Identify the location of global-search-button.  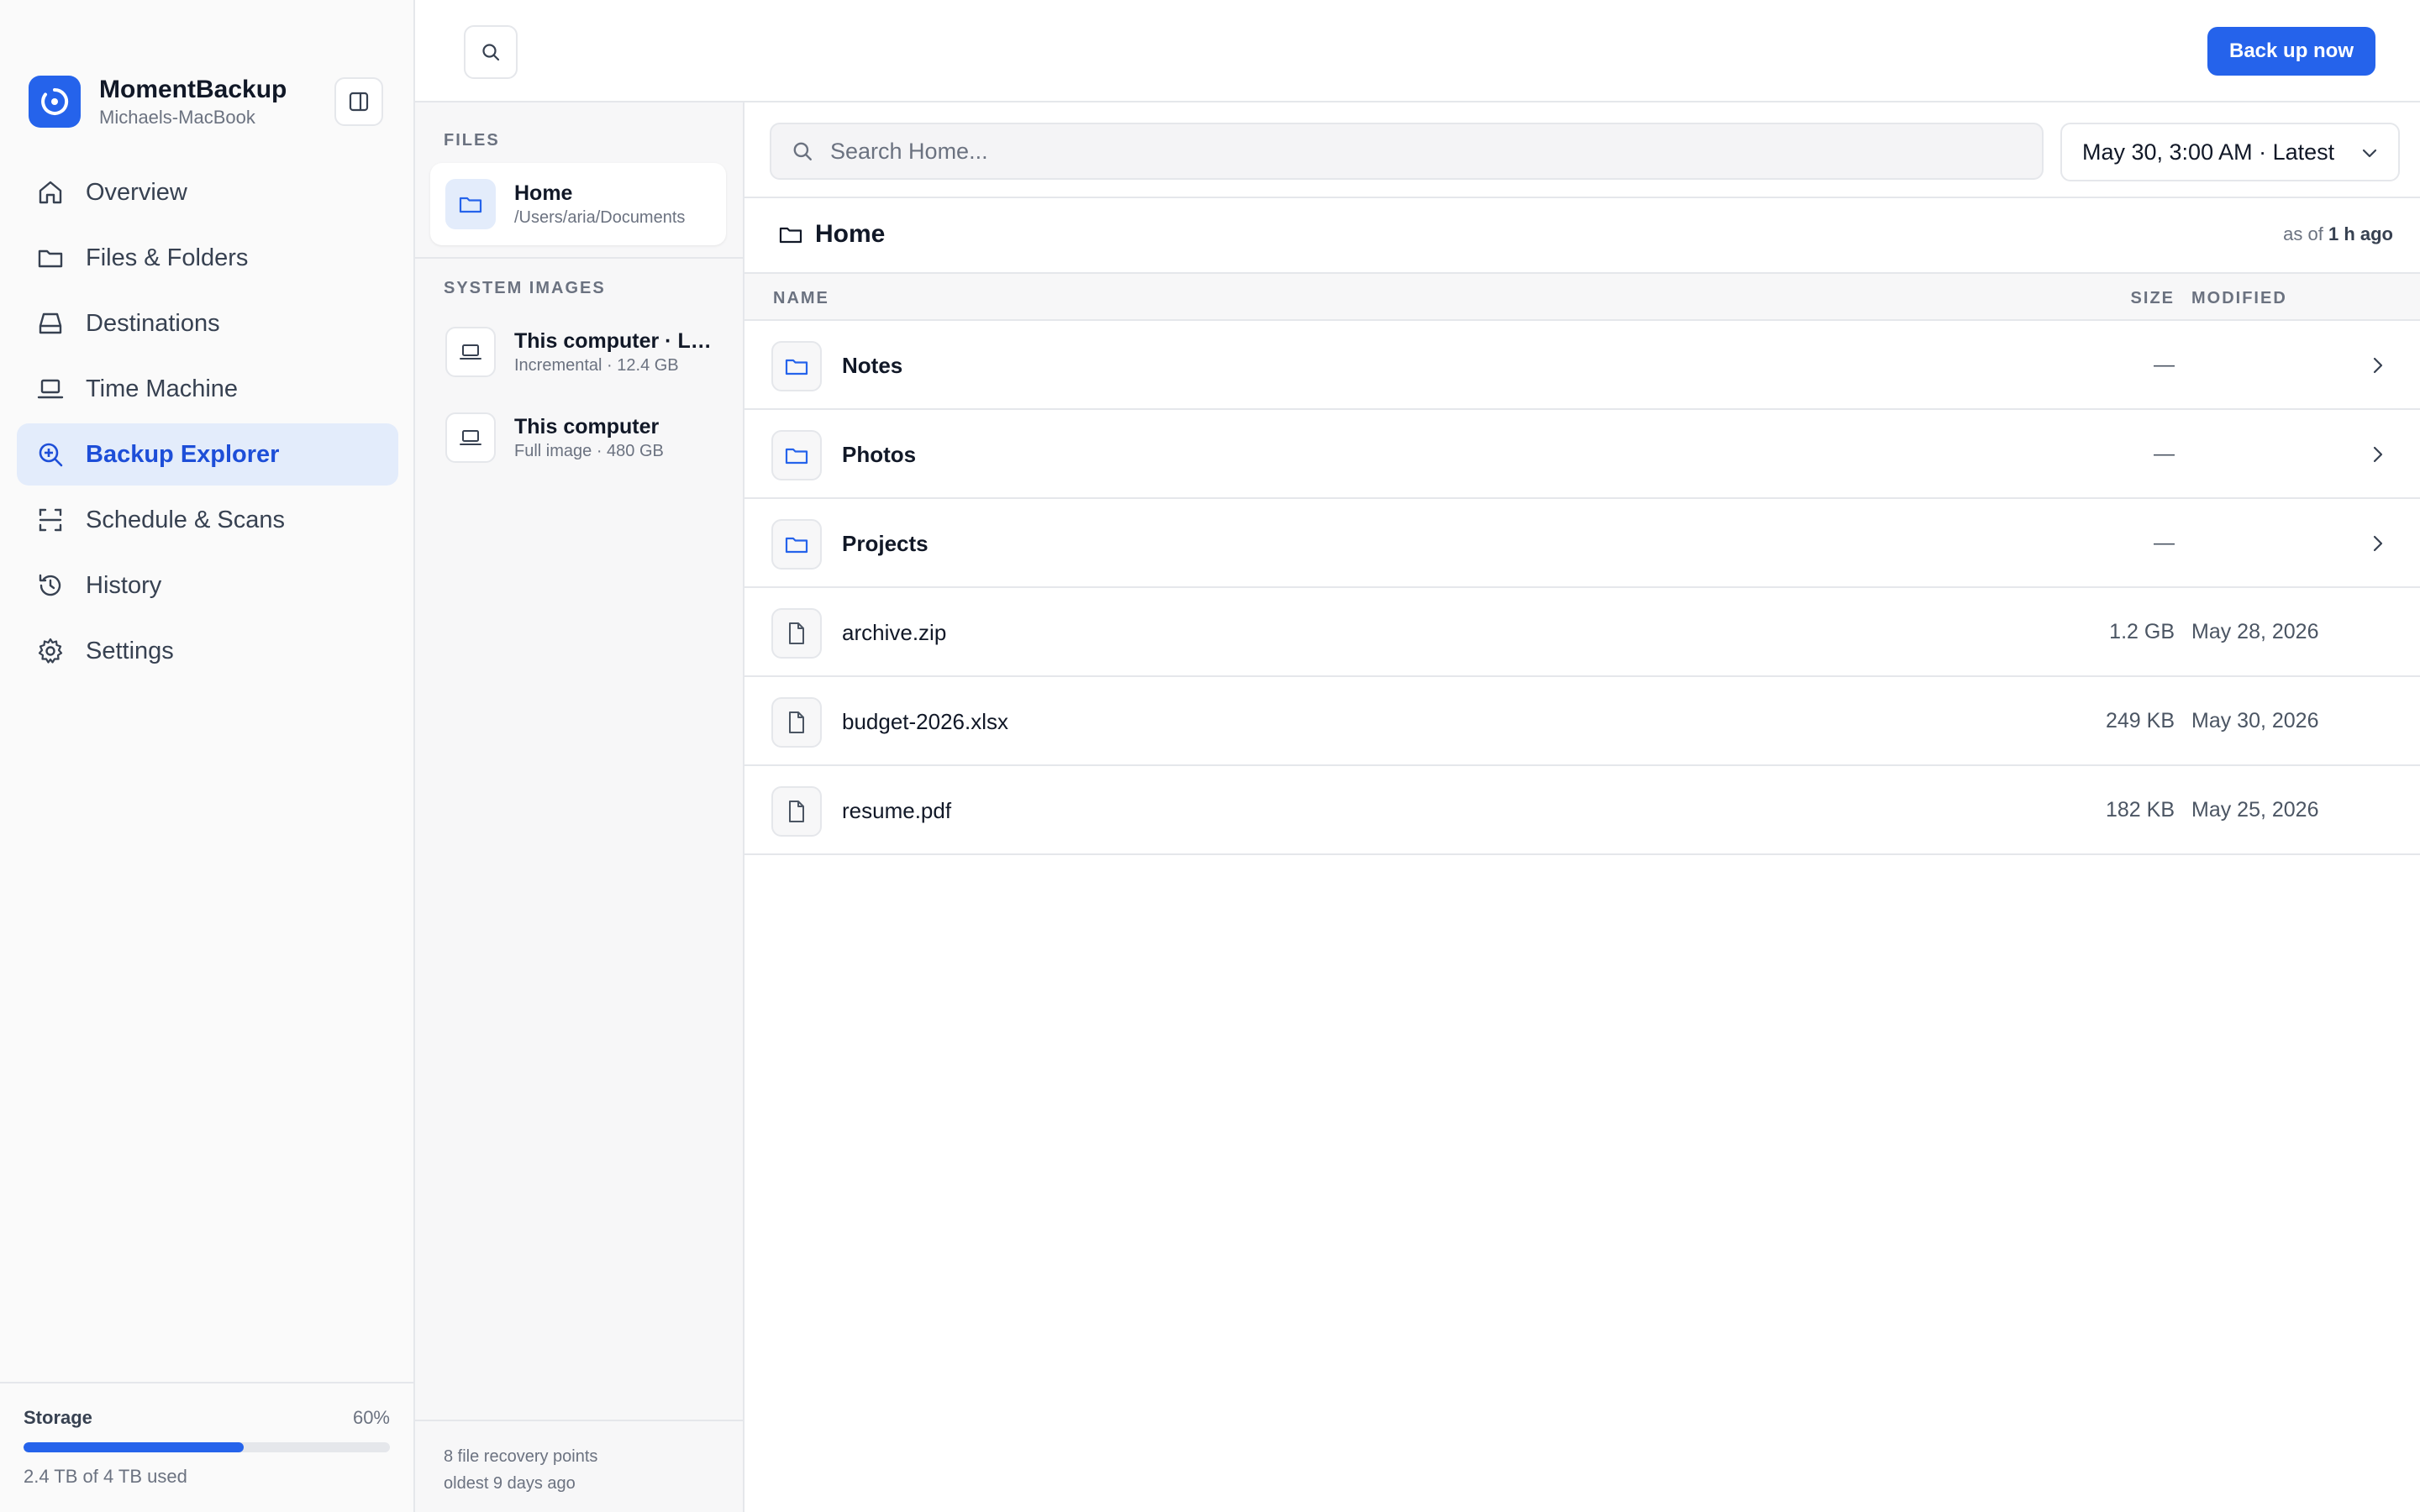
(491, 52).